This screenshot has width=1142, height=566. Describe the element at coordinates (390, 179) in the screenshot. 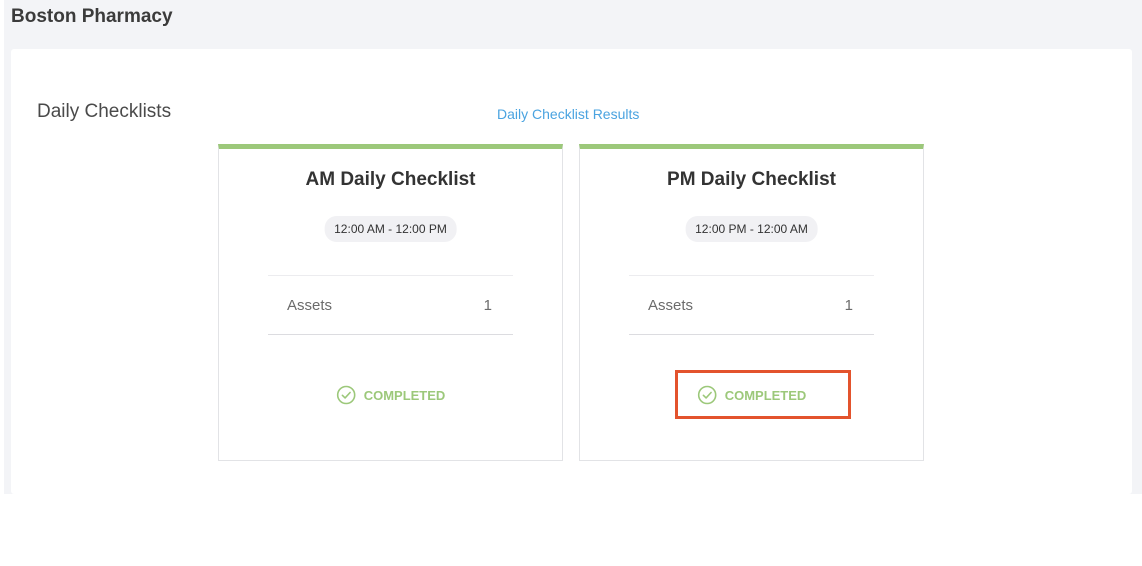

I see `card-title: AM Daily Checklist` at that location.